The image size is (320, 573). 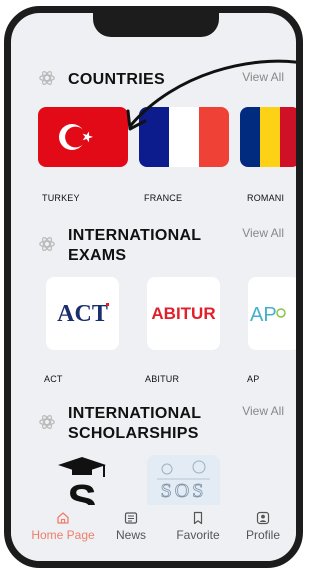 I want to click on country-label: TURKEY, so click(x=61, y=198).